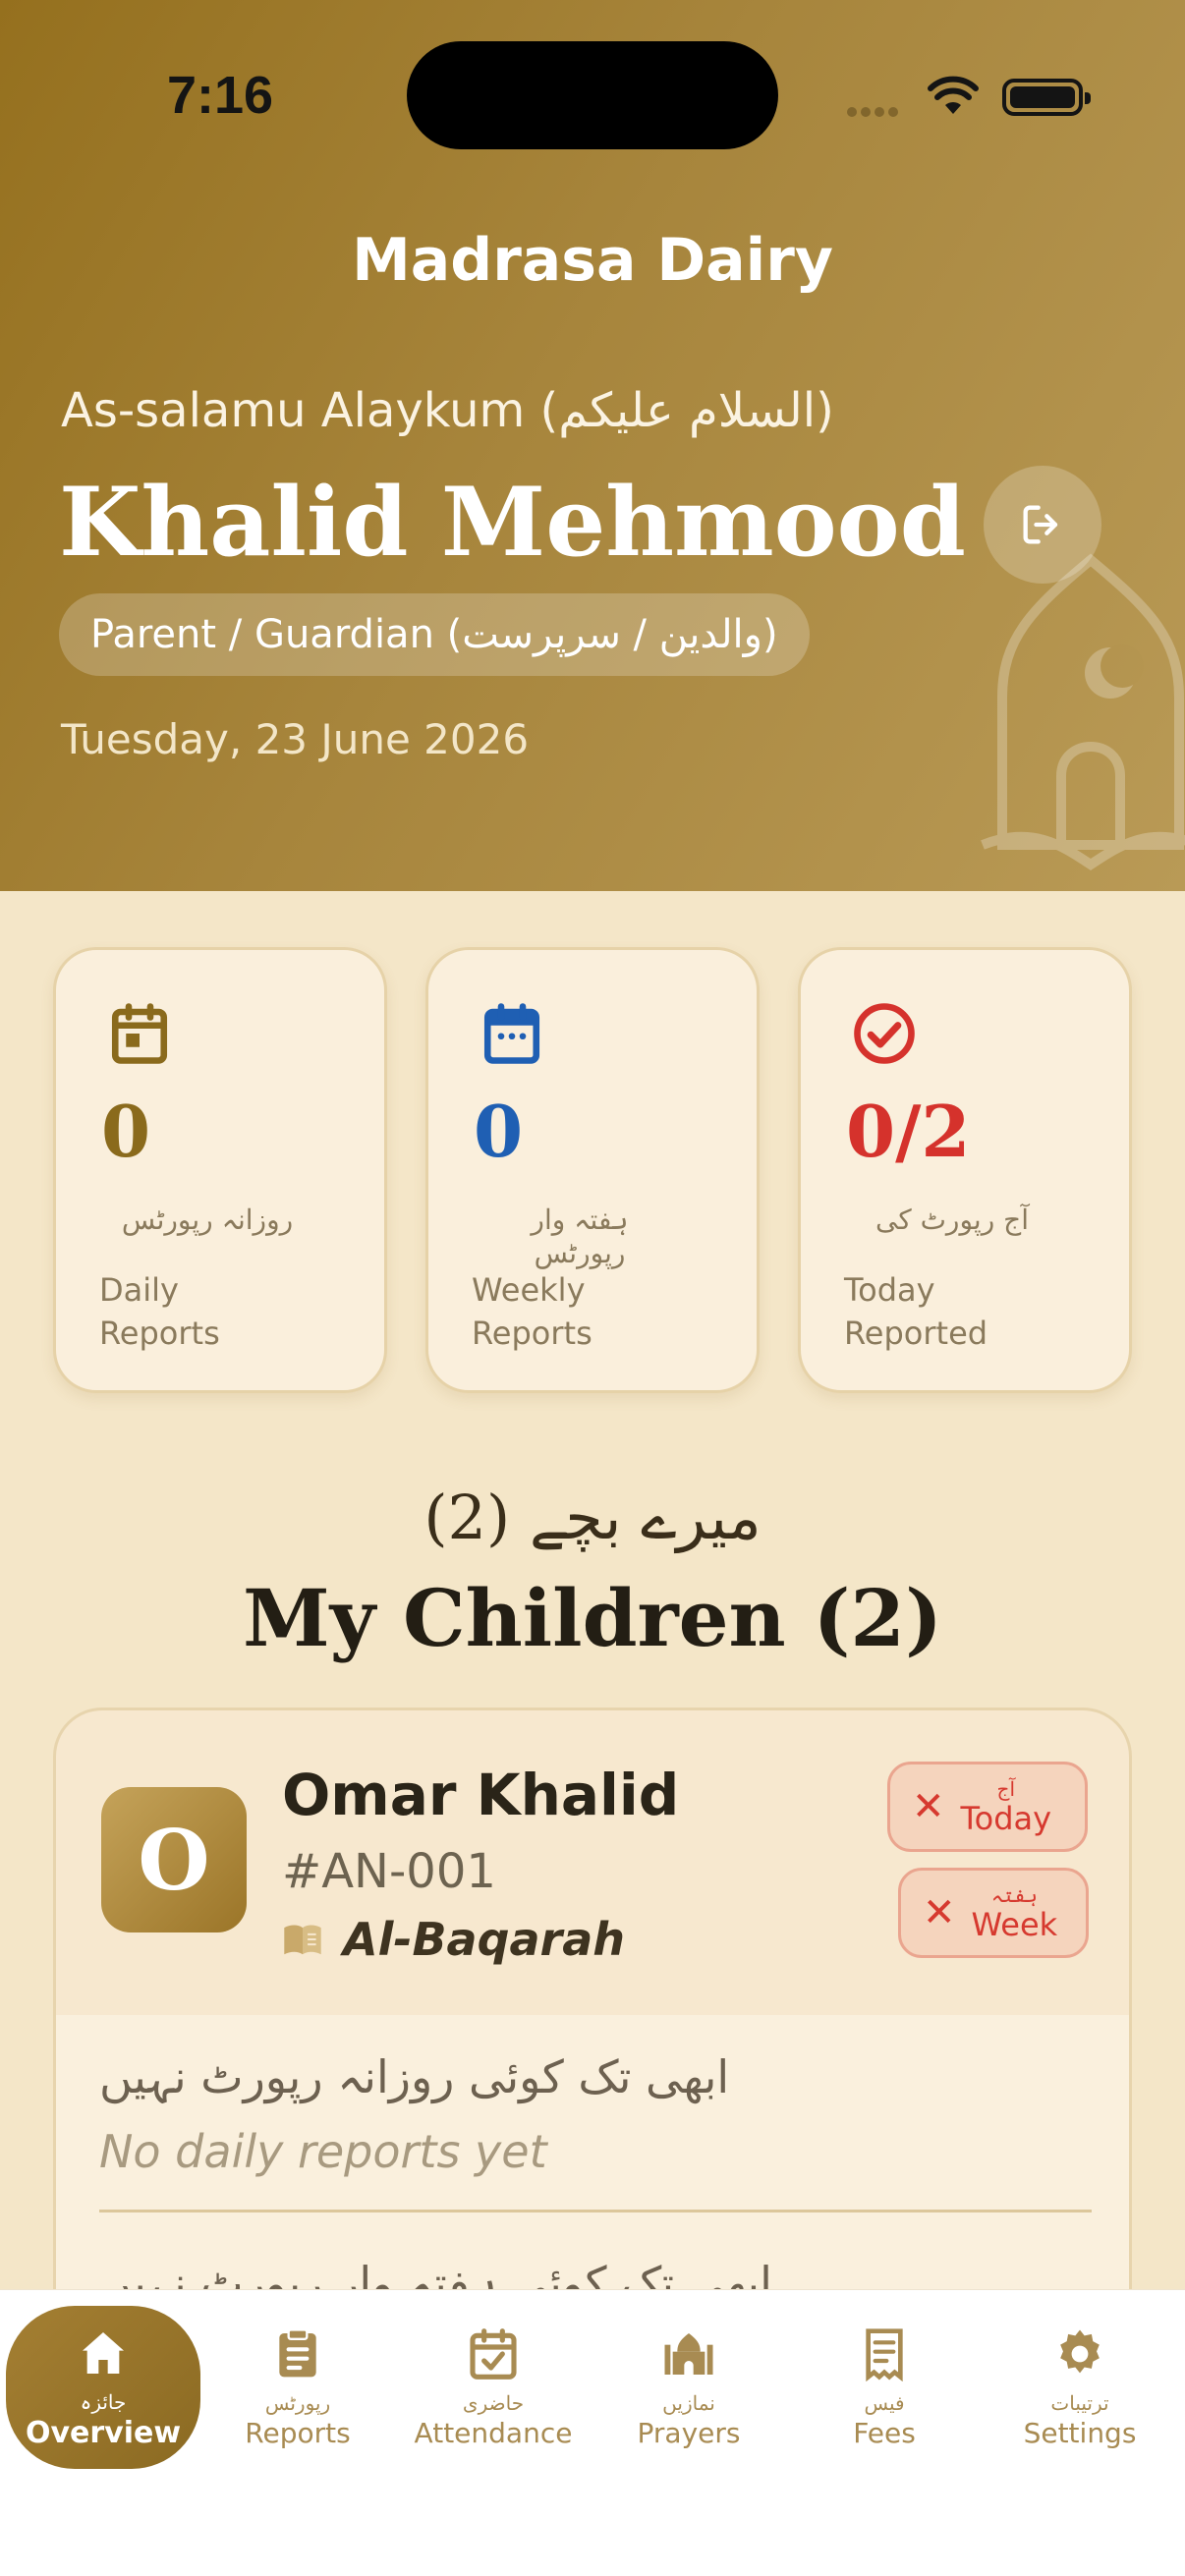 This screenshot has height=2576, width=1185. What do you see at coordinates (297, 2402) in the screenshot?
I see `tab-urdu-label: رپورٹس` at bounding box center [297, 2402].